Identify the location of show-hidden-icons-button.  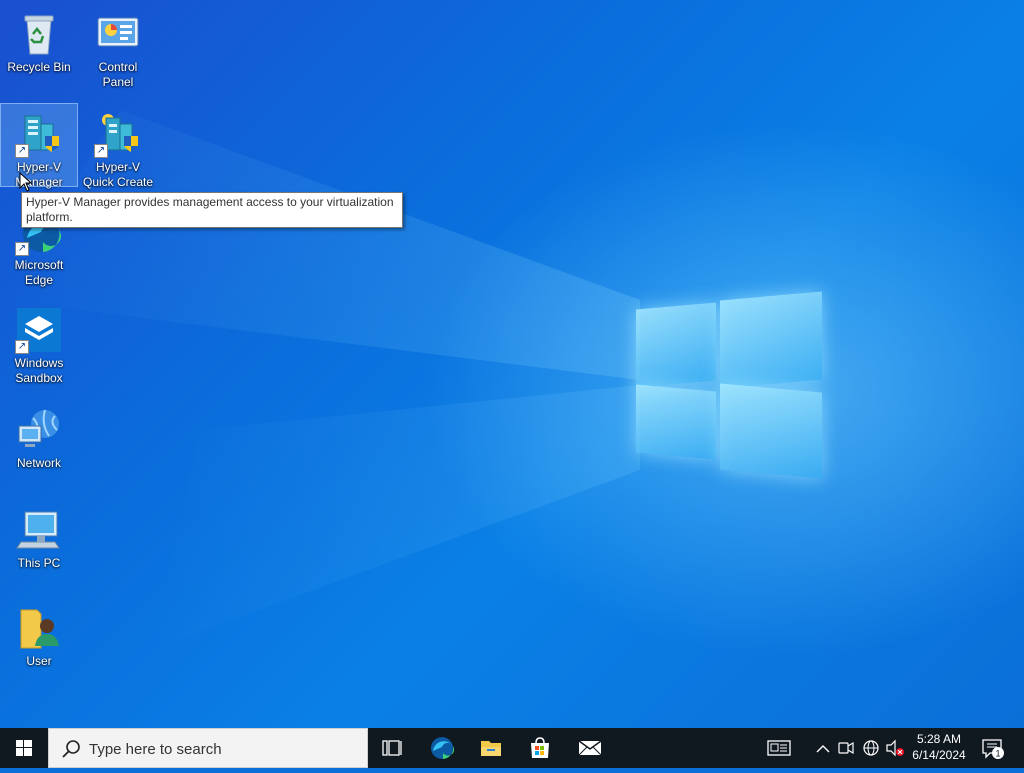
(823, 748).